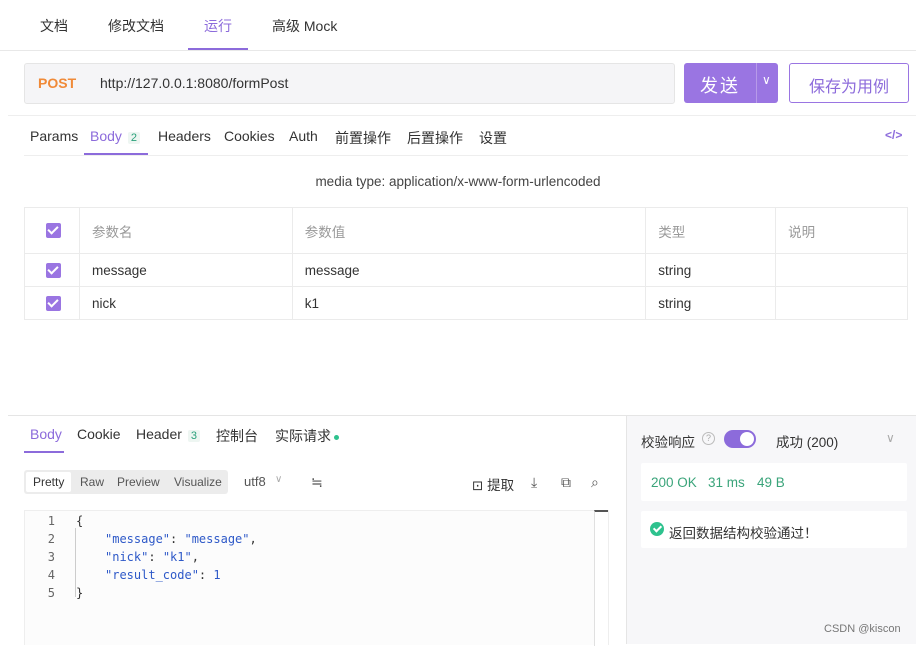  What do you see at coordinates (349, 83) in the screenshot?
I see `url-input: POST http://127.0.0.1:8080/formPost` at bounding box center [349, 83].